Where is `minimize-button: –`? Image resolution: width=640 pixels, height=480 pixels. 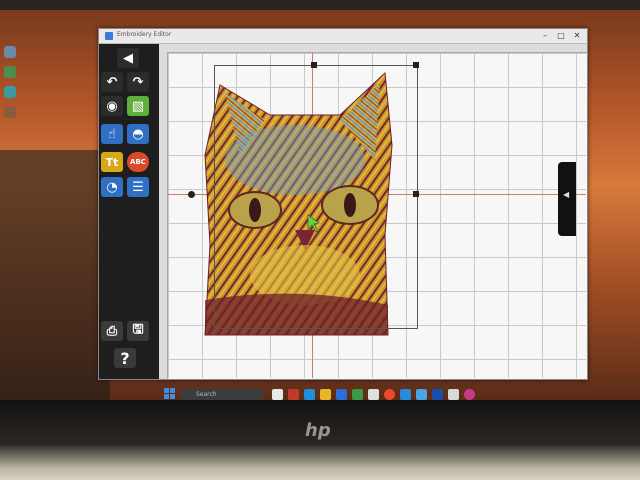
minimize-button: – is located at coordinates (545, 36).